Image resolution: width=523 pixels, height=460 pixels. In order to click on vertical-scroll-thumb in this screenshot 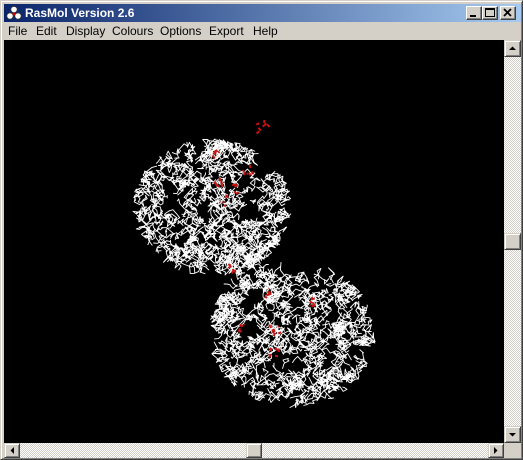, I will do `click(512, 241)`.